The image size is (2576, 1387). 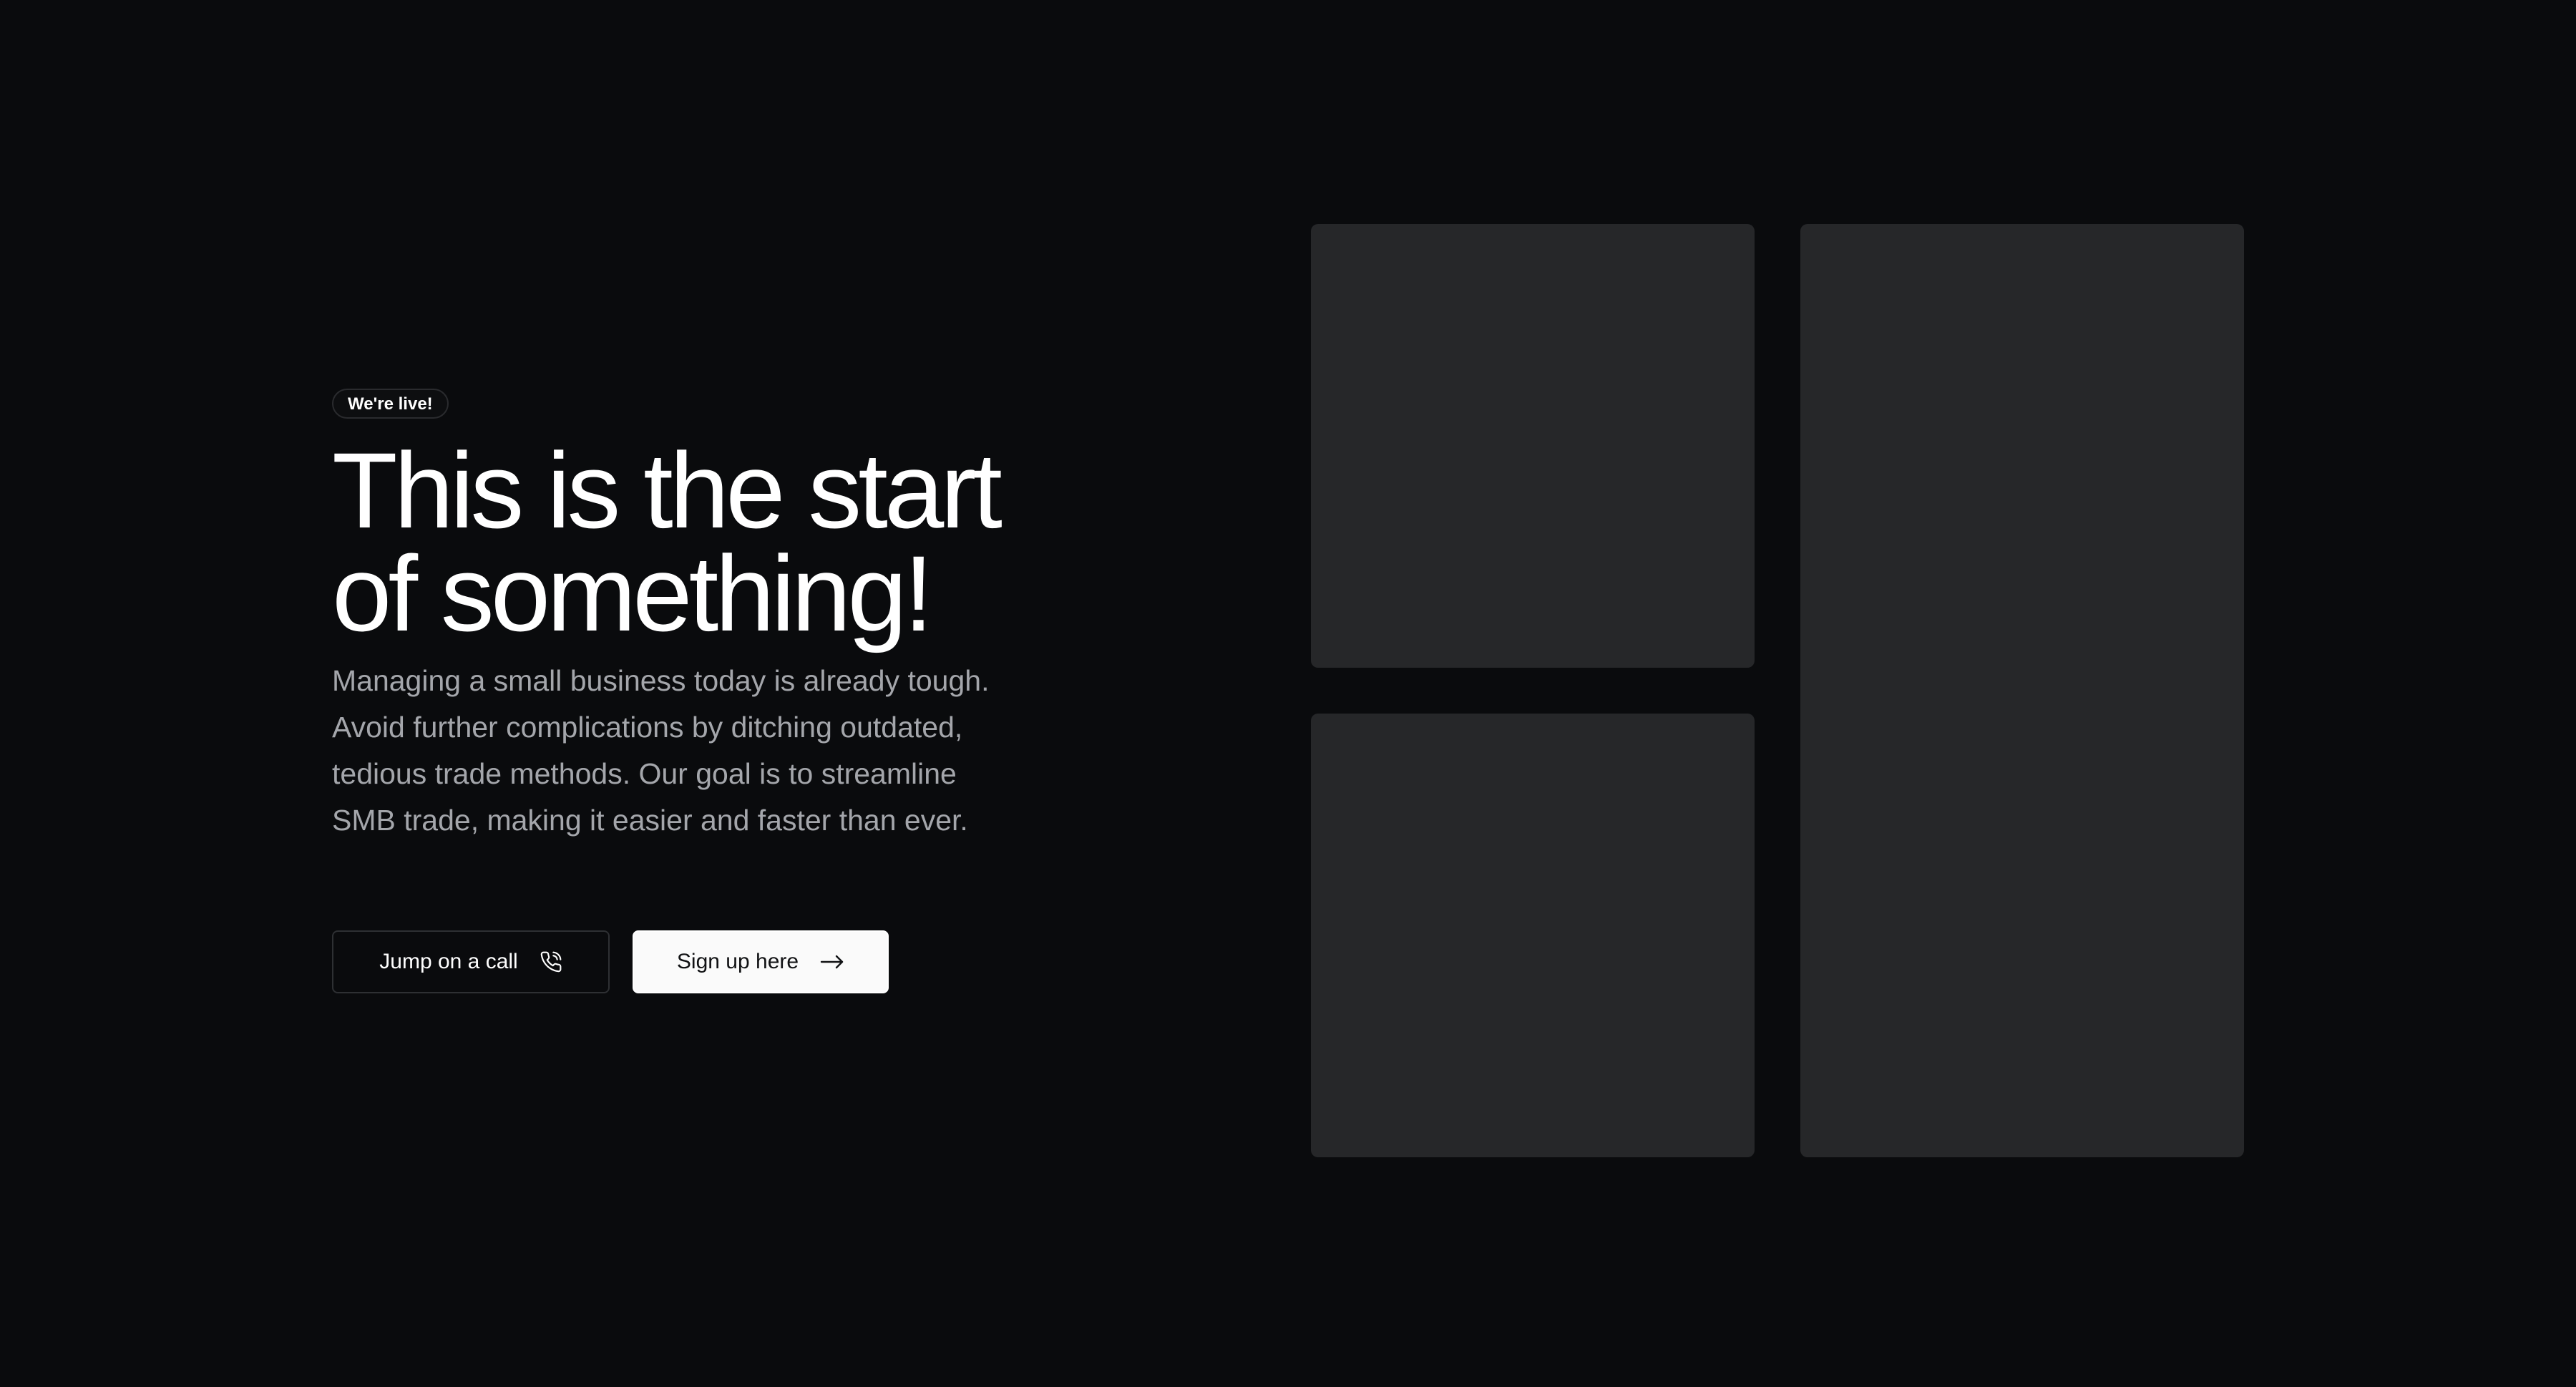 What do you see at coordinates (390, 404) in the screenshot?
I see `live-badge: We're live!` at bounding box center [390, 404].